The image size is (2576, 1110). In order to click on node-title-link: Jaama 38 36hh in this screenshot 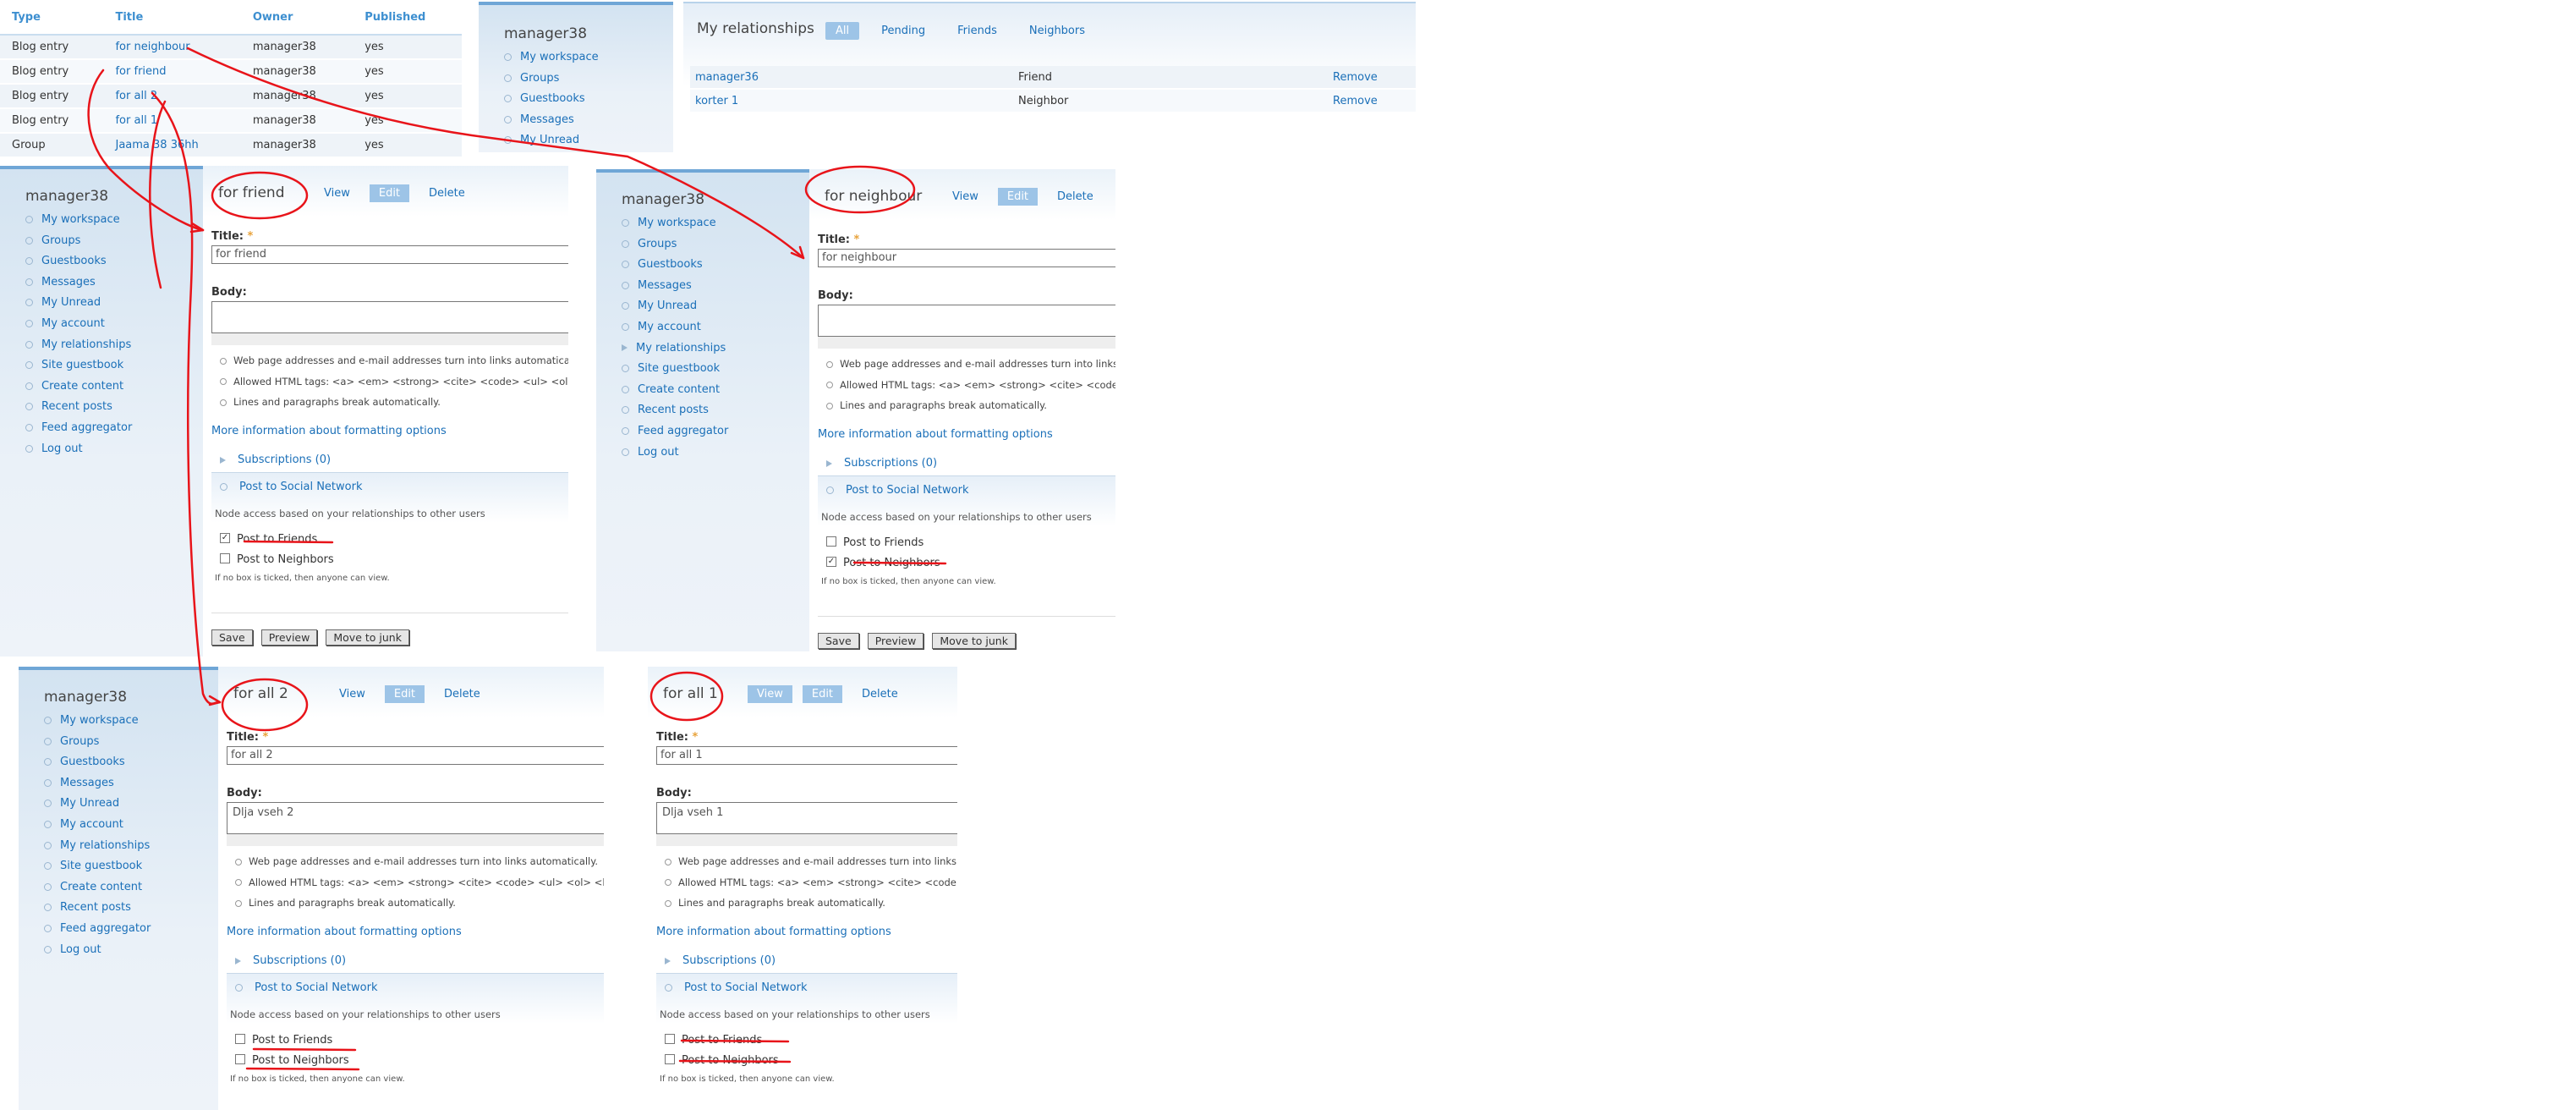, I will do `click(156, 145)`.